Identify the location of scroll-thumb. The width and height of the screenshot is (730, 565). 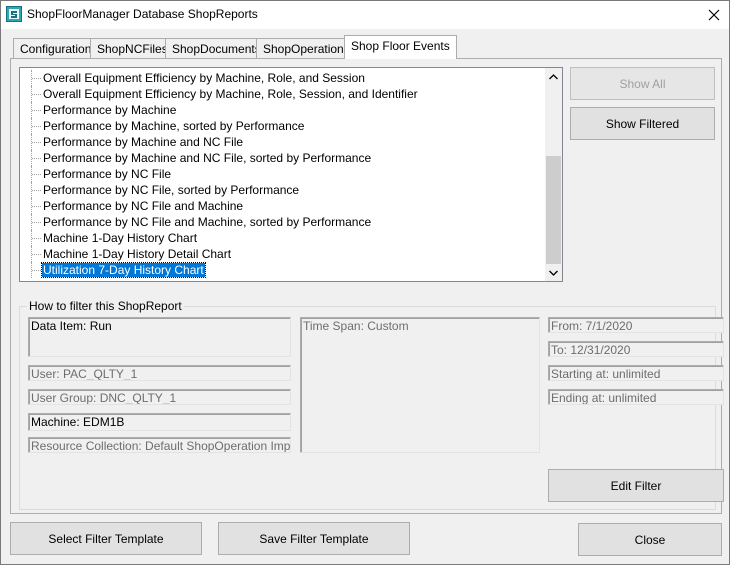
(553, 210).